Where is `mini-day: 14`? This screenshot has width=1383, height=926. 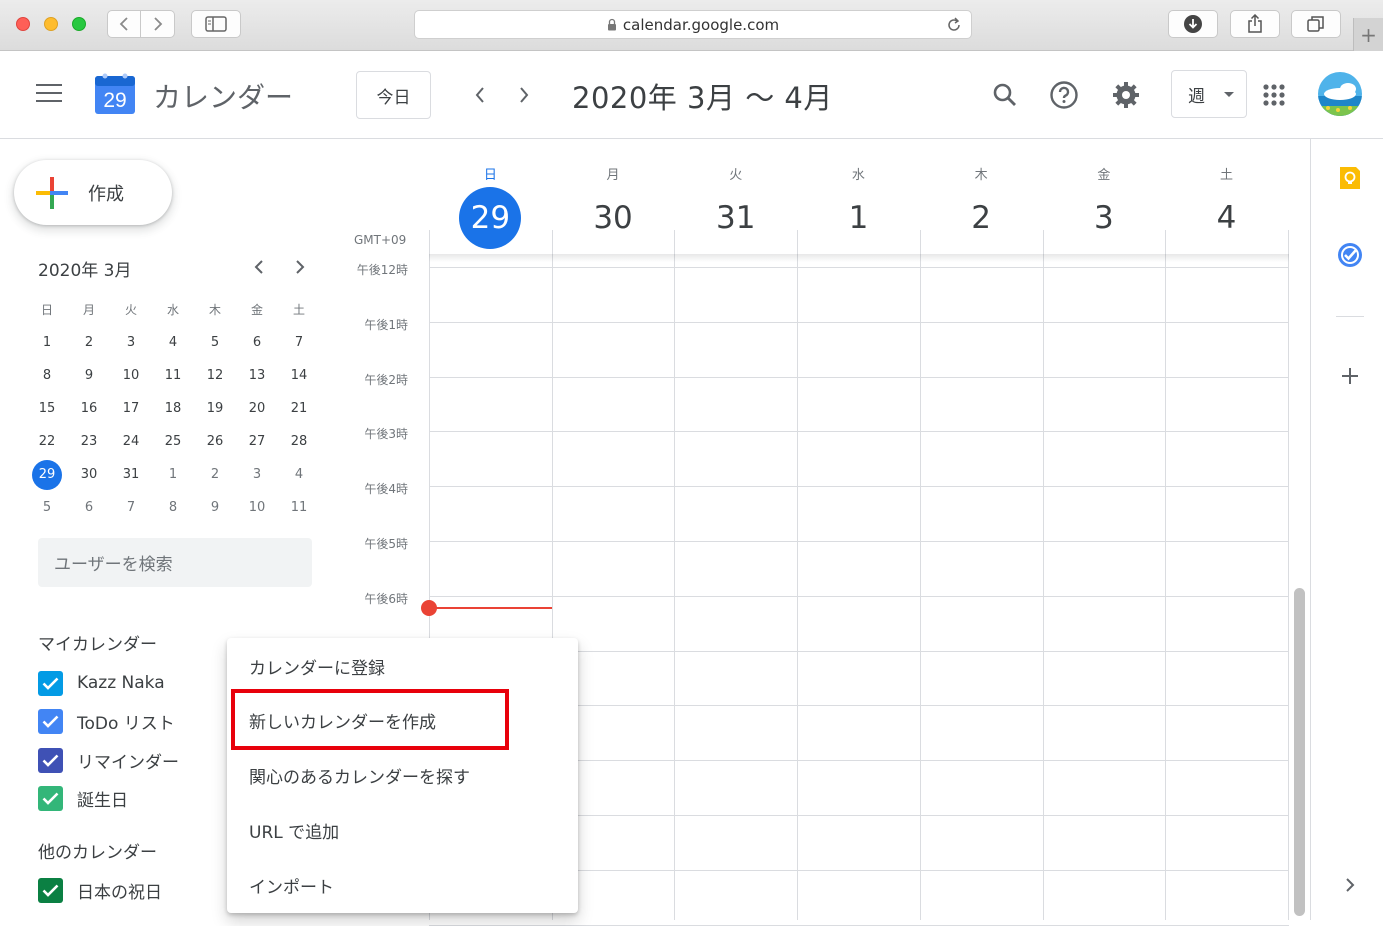
mini-day: 14 is located at coordinates (299, 376).